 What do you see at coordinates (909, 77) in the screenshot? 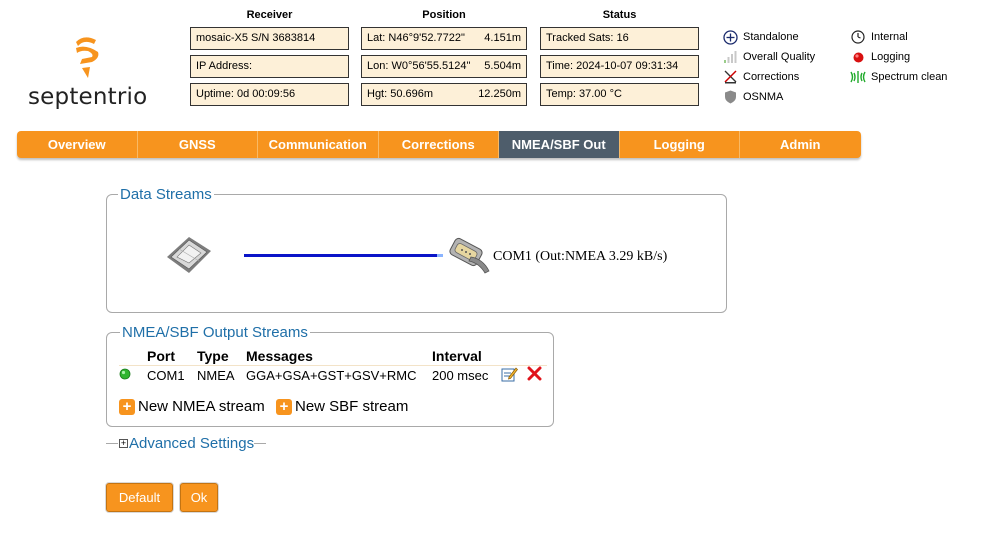
I see `legend-label: Spectrum clean` at bounding box center [909, 77].